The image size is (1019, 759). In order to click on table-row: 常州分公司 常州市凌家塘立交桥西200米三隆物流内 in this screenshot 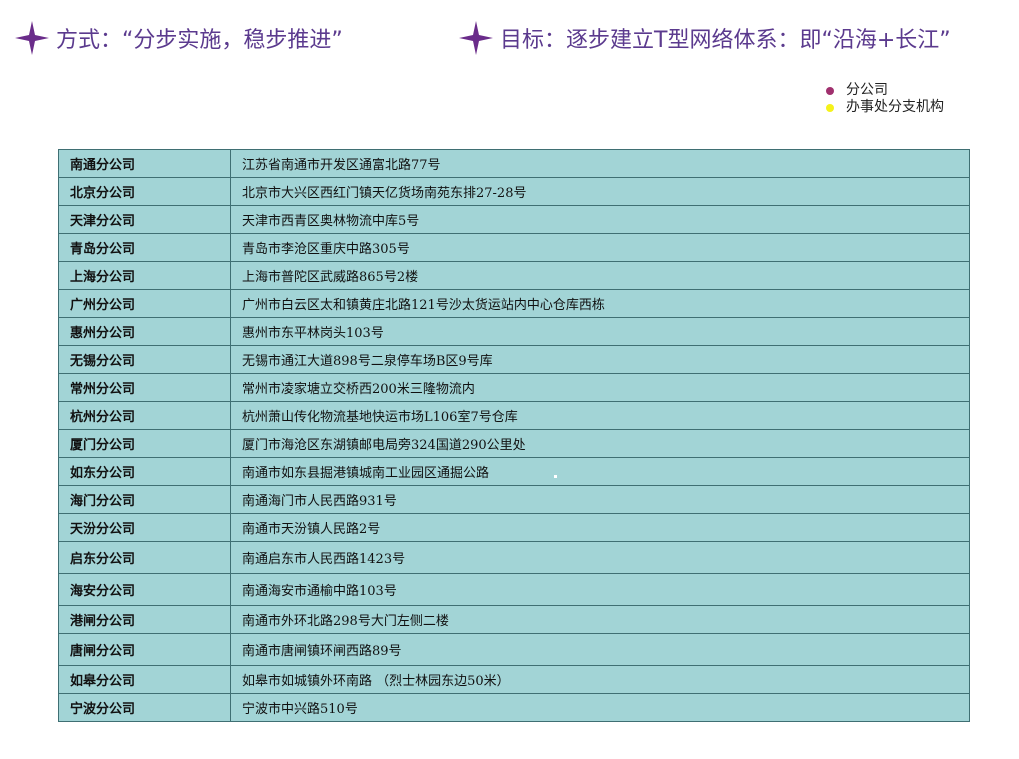, I will do `click(514, 387)`.